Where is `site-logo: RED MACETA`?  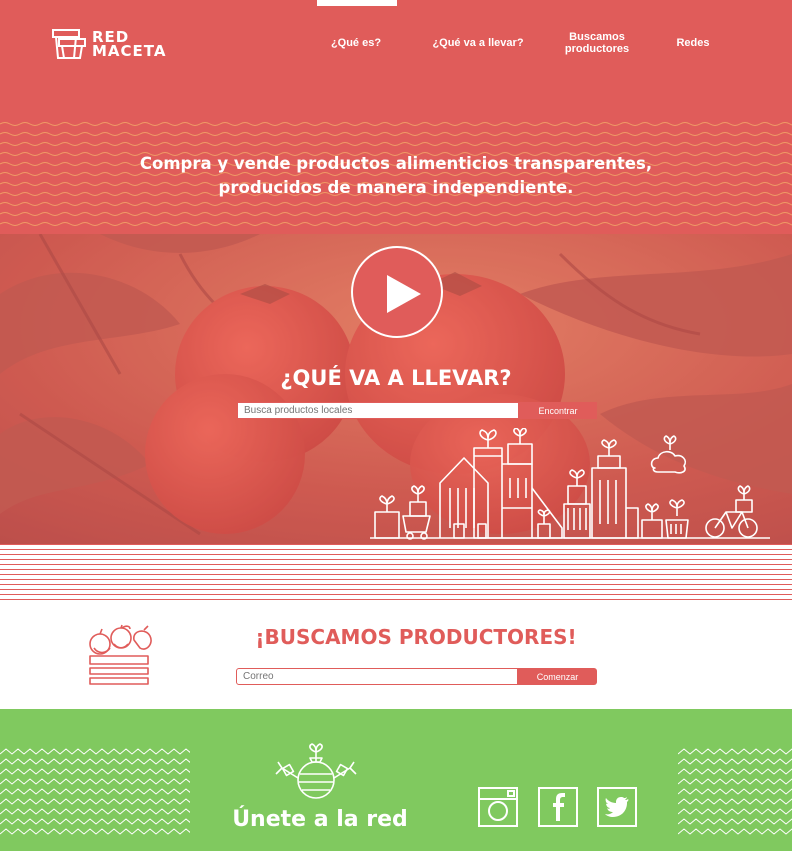
site-logo: RED MACETA is located at coordinates (117, 44).